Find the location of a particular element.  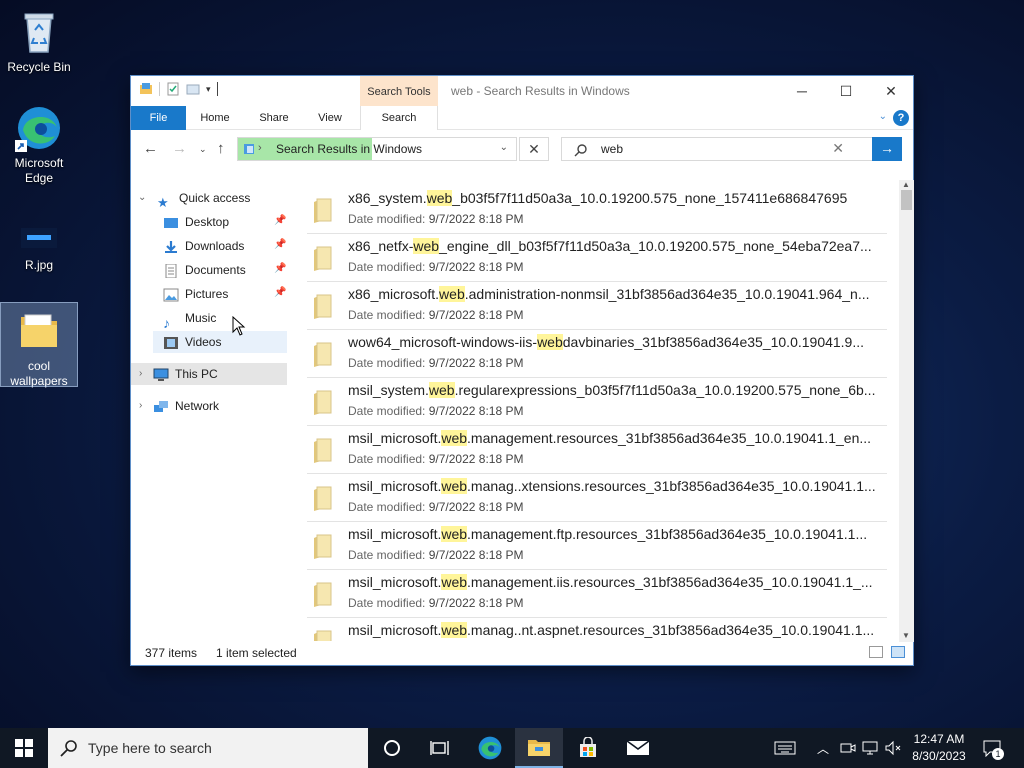

tab-search: Search is located at coordinates (399, 118).